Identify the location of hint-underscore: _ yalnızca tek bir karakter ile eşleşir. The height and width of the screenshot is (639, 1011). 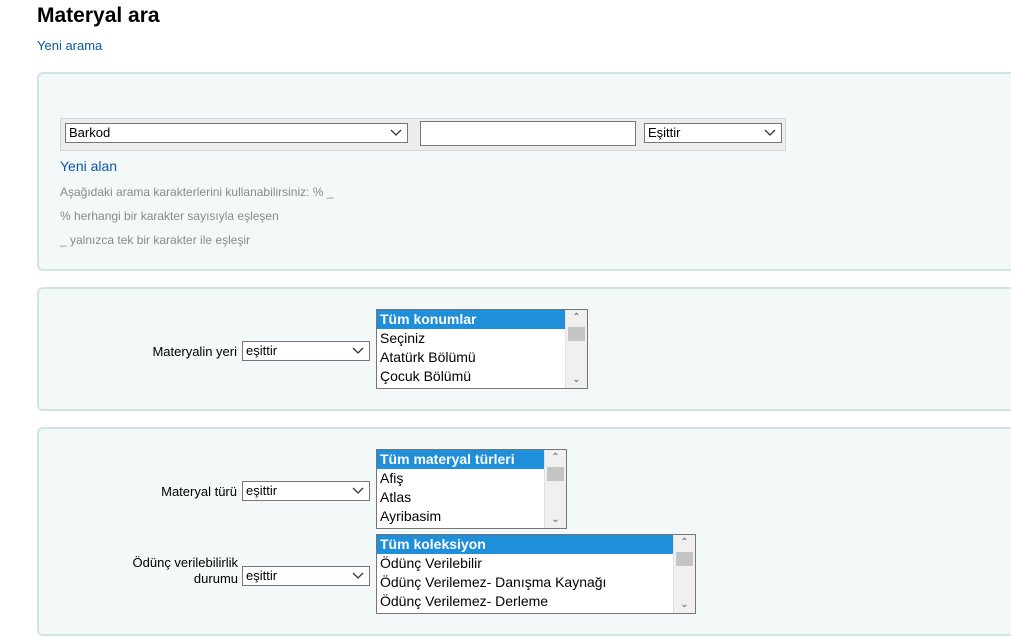
(155, 240).